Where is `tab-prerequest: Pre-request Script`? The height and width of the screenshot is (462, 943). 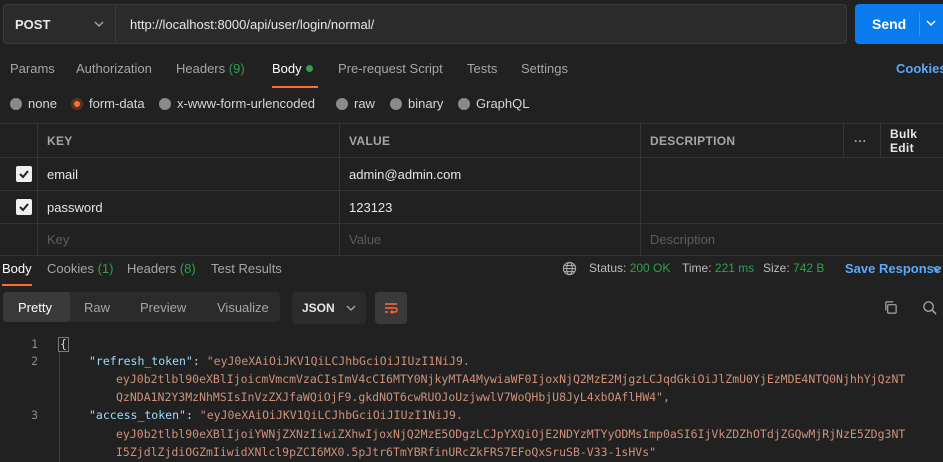
tab-prerequest: Pre-request Script is located at coordinates (390, 68).